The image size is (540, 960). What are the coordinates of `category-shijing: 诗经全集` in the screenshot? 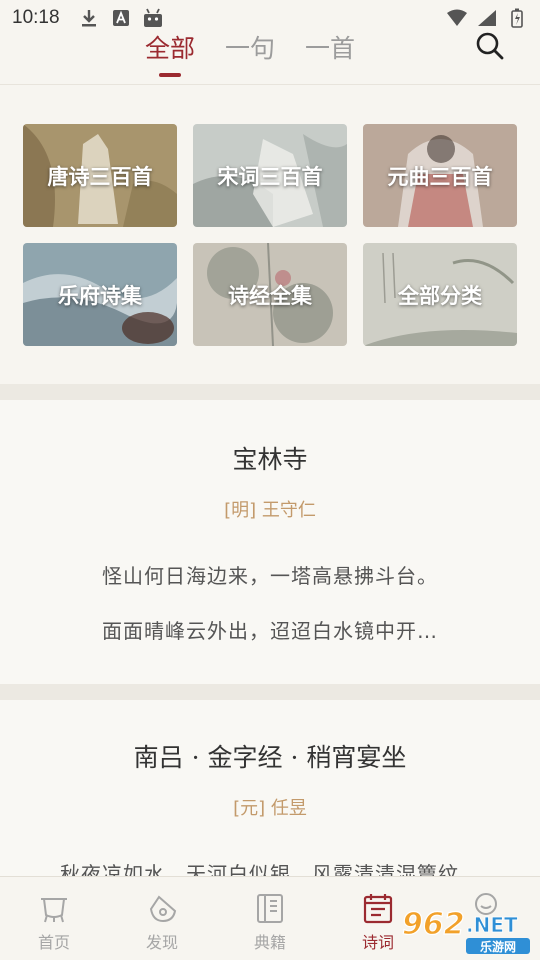 It's located at (270, 294).